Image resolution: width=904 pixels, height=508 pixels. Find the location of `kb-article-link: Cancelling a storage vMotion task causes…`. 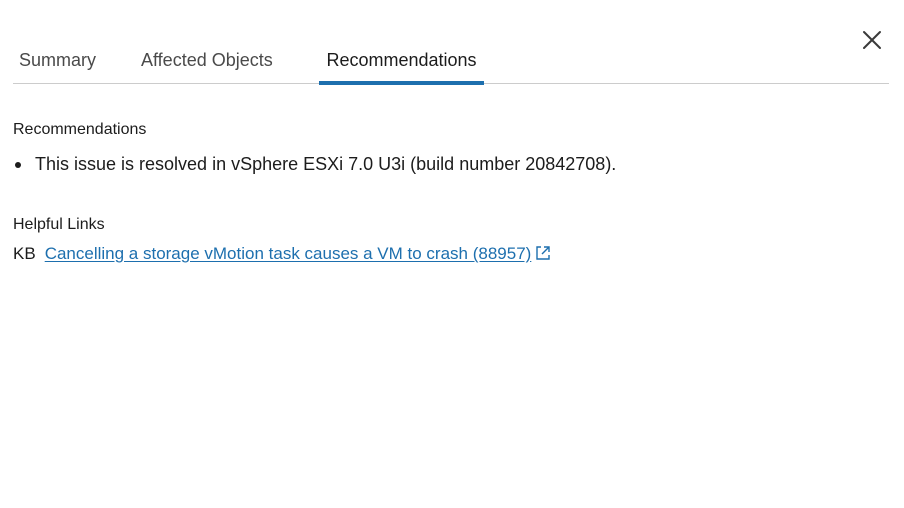

kb-article-link: Cancelling a storage vMotion task causes… is located at coordinates (299, 253).